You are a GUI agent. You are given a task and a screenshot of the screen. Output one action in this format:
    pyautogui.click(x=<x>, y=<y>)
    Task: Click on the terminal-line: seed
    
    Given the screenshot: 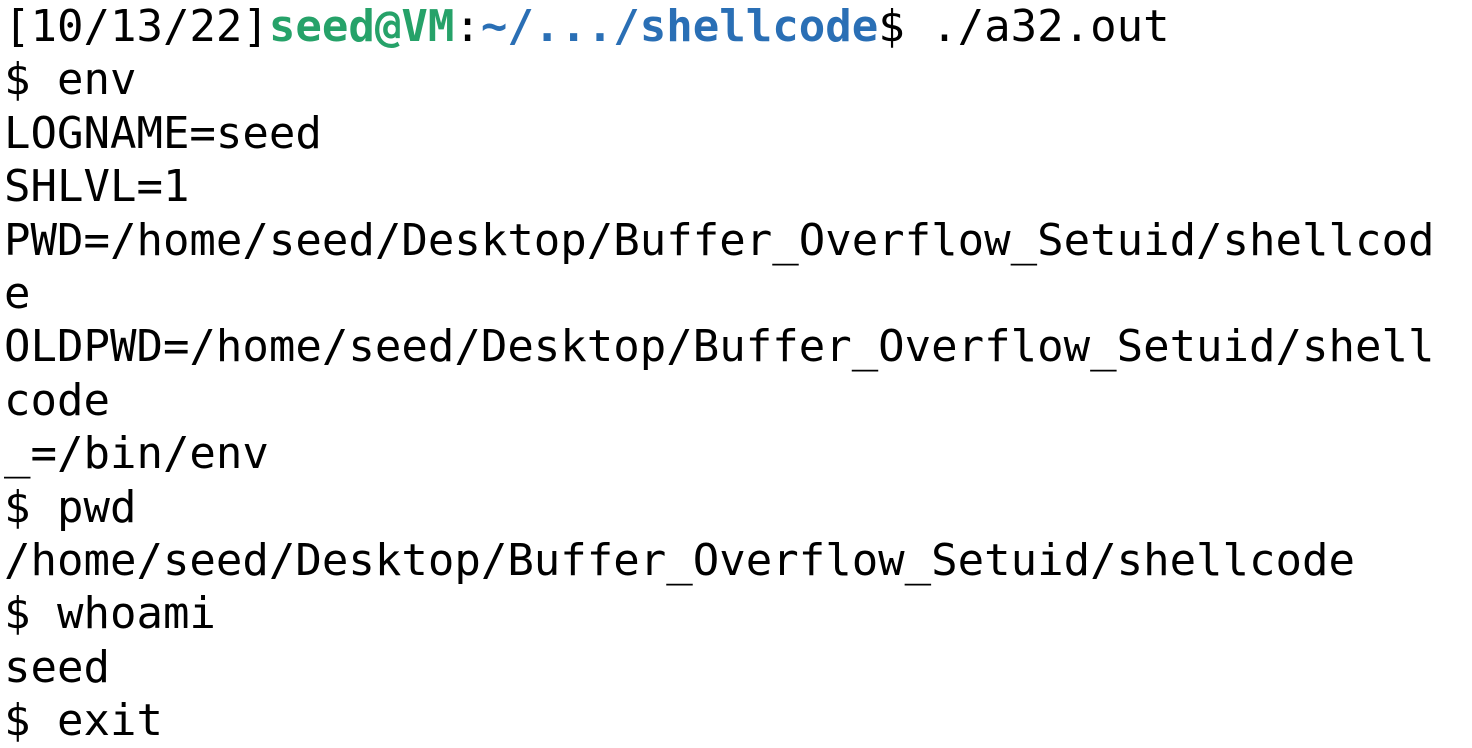 What is the action you would take?
    pyautogui.click(x=57, y=667)
    